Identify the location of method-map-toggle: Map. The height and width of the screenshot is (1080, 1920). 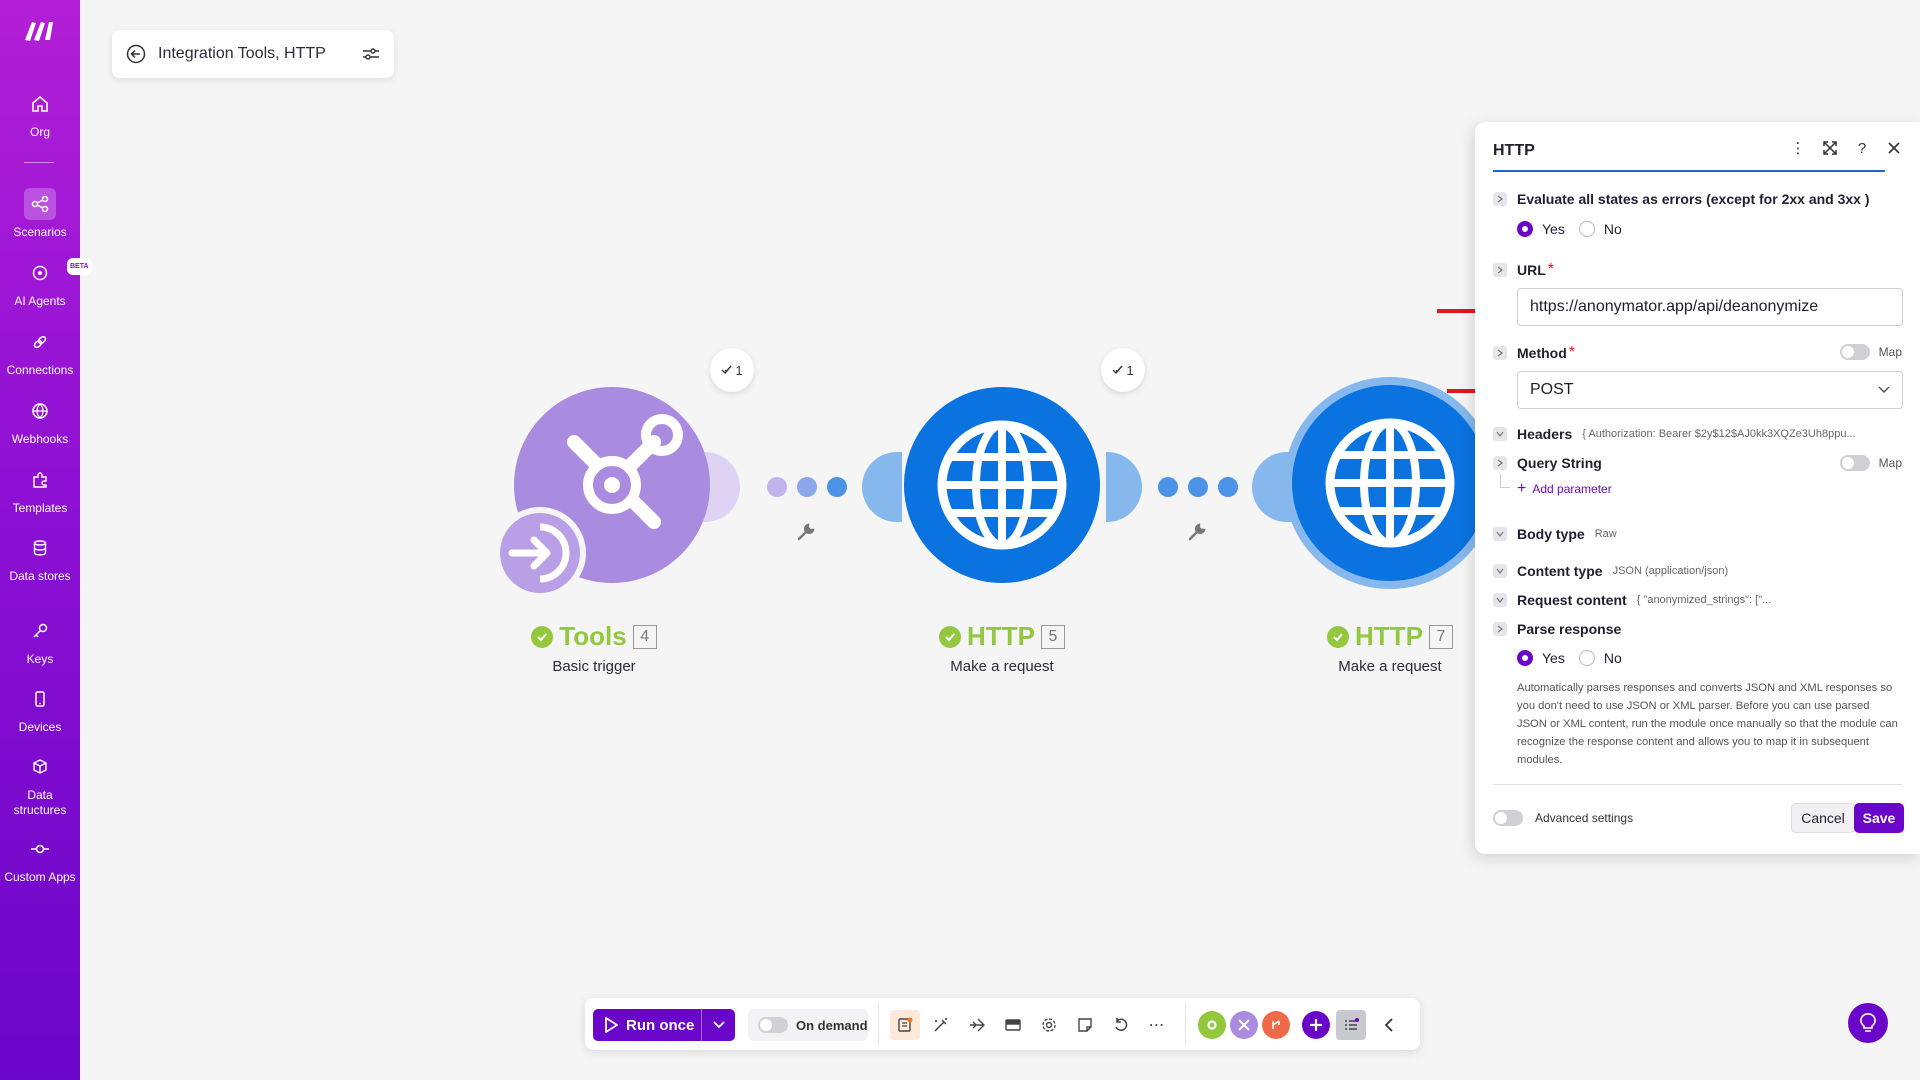
(1870, 352).